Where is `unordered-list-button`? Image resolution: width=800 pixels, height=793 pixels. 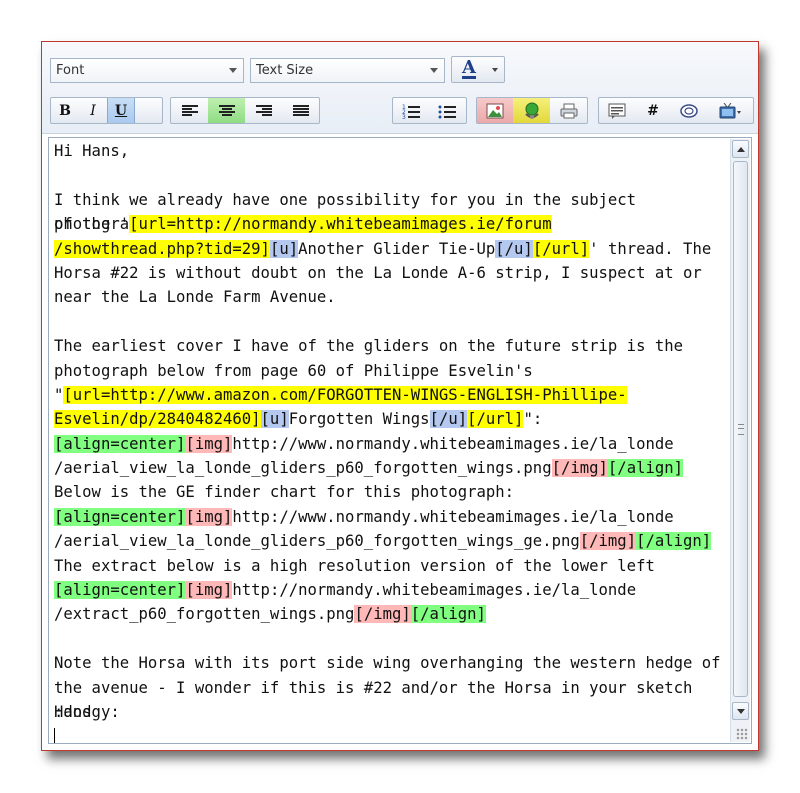
unordered-list-button is located at coordinates (447, 110).